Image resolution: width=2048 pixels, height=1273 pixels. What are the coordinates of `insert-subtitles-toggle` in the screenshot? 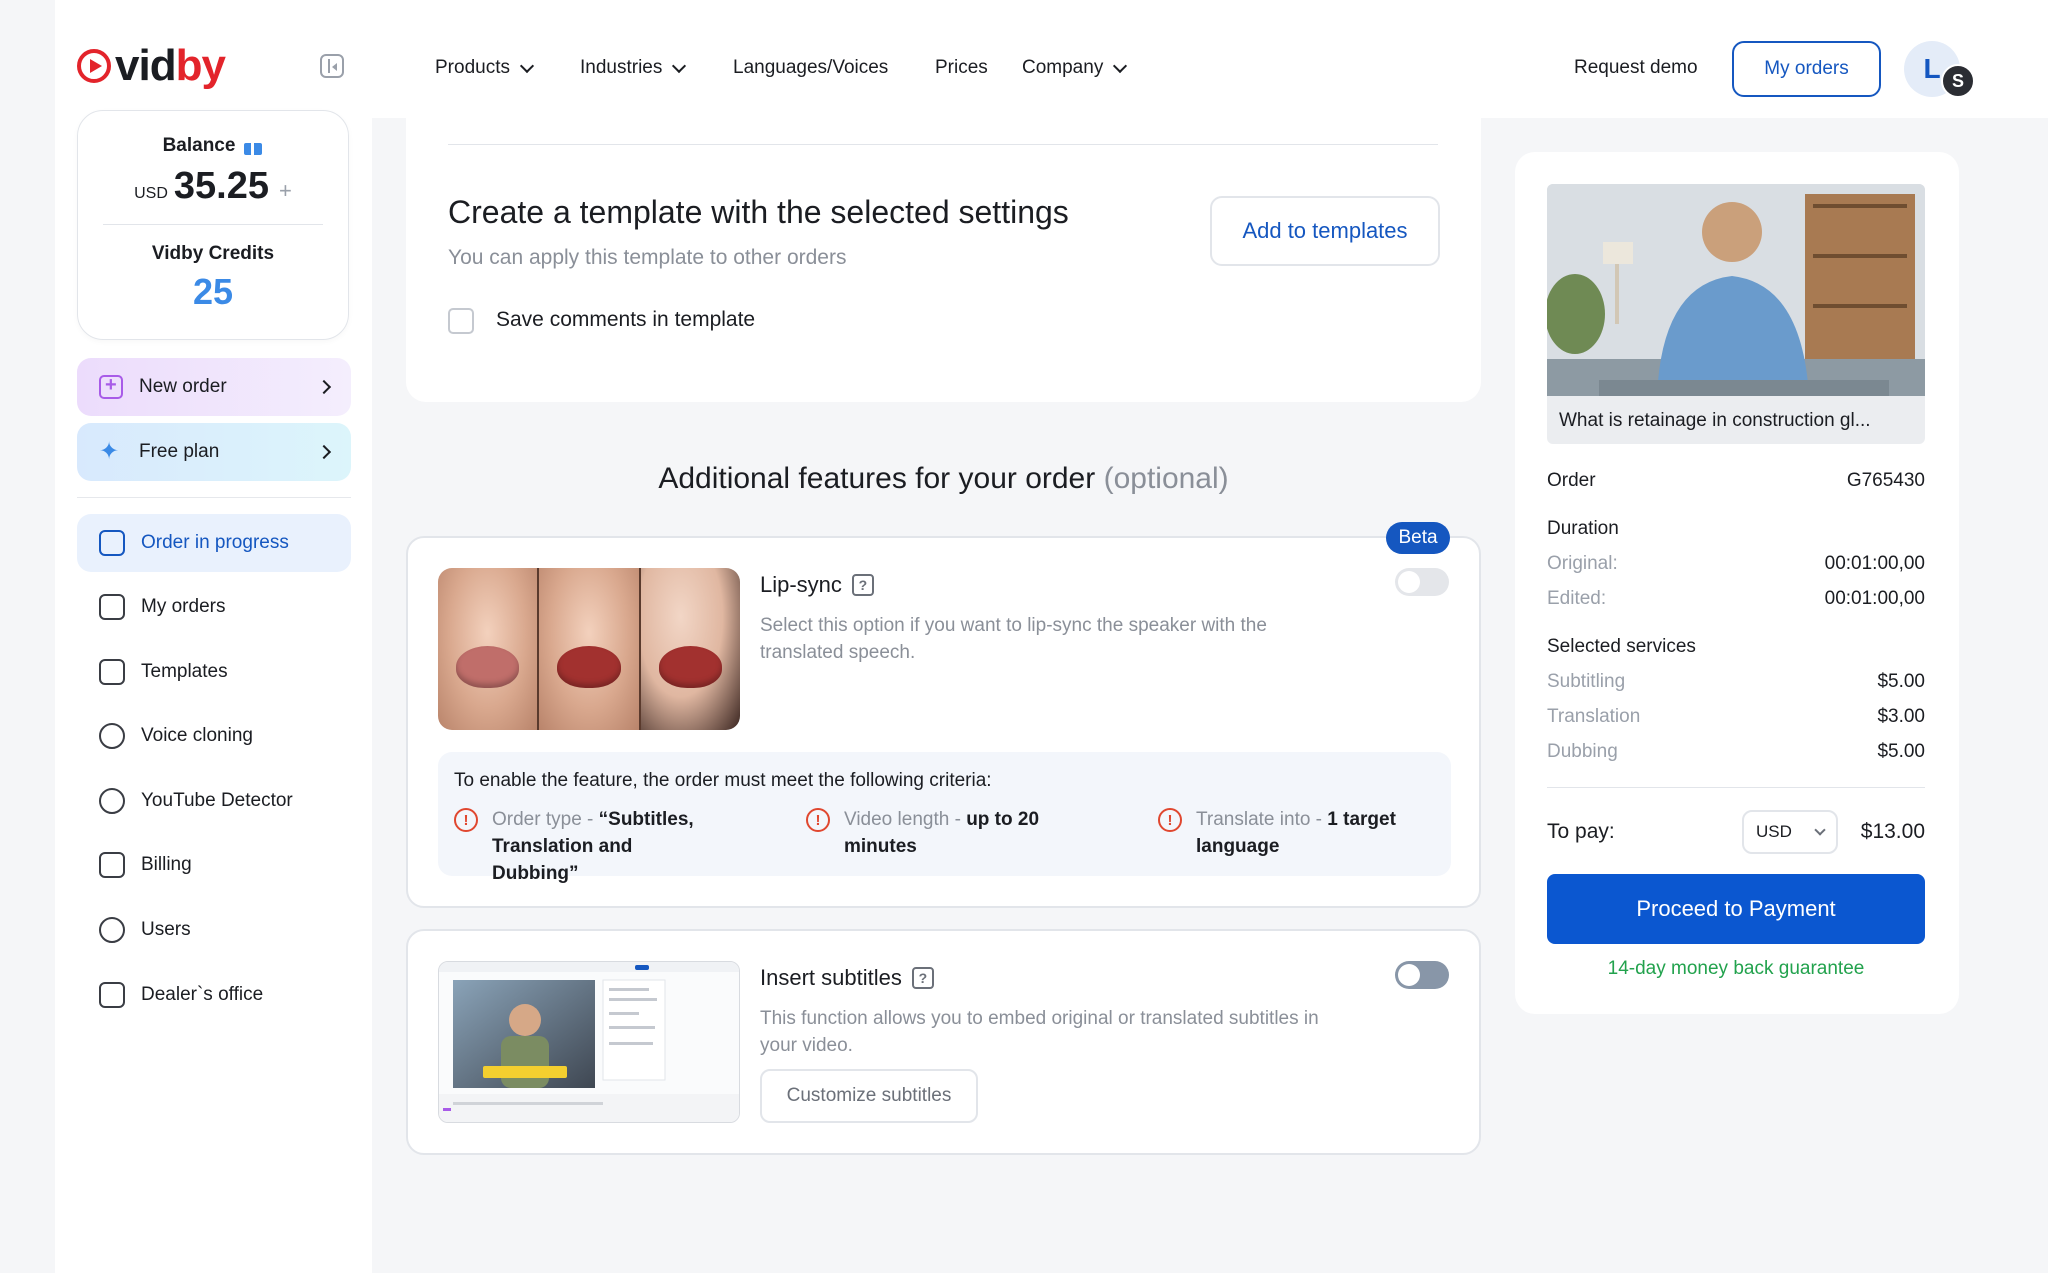 It's located at (1422, 975).